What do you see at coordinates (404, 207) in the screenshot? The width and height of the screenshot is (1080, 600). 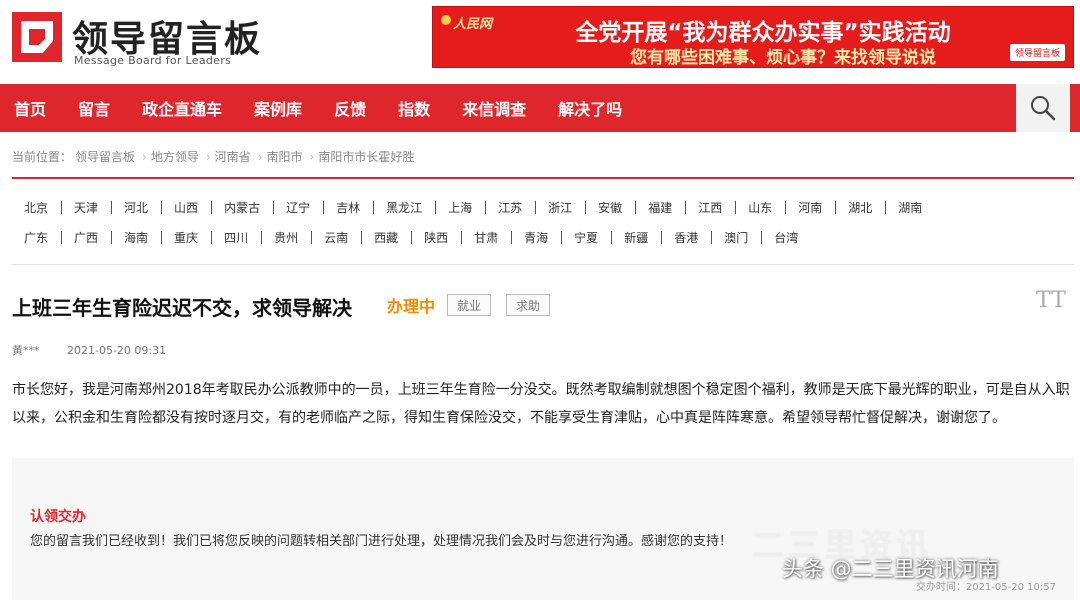 I see `province-link: 黑龙江` at bounding box center [404, 207].